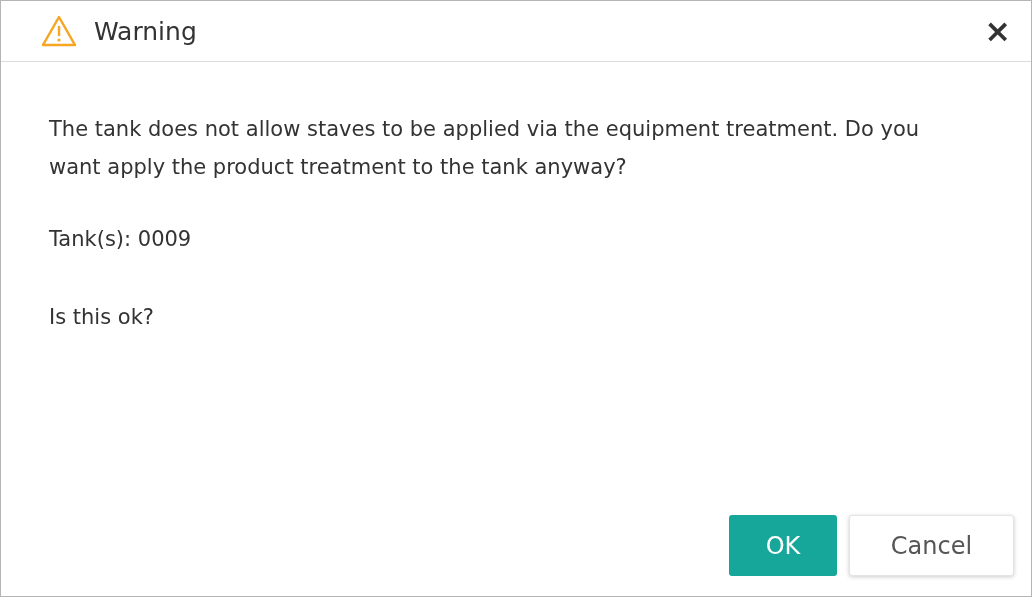 The height and width of the screenshot is (597, 1032). What do you see at coordinates (931, 545) in the screenshot?
I see `cancel-button: Cancel` at bounding box center [931, 545].